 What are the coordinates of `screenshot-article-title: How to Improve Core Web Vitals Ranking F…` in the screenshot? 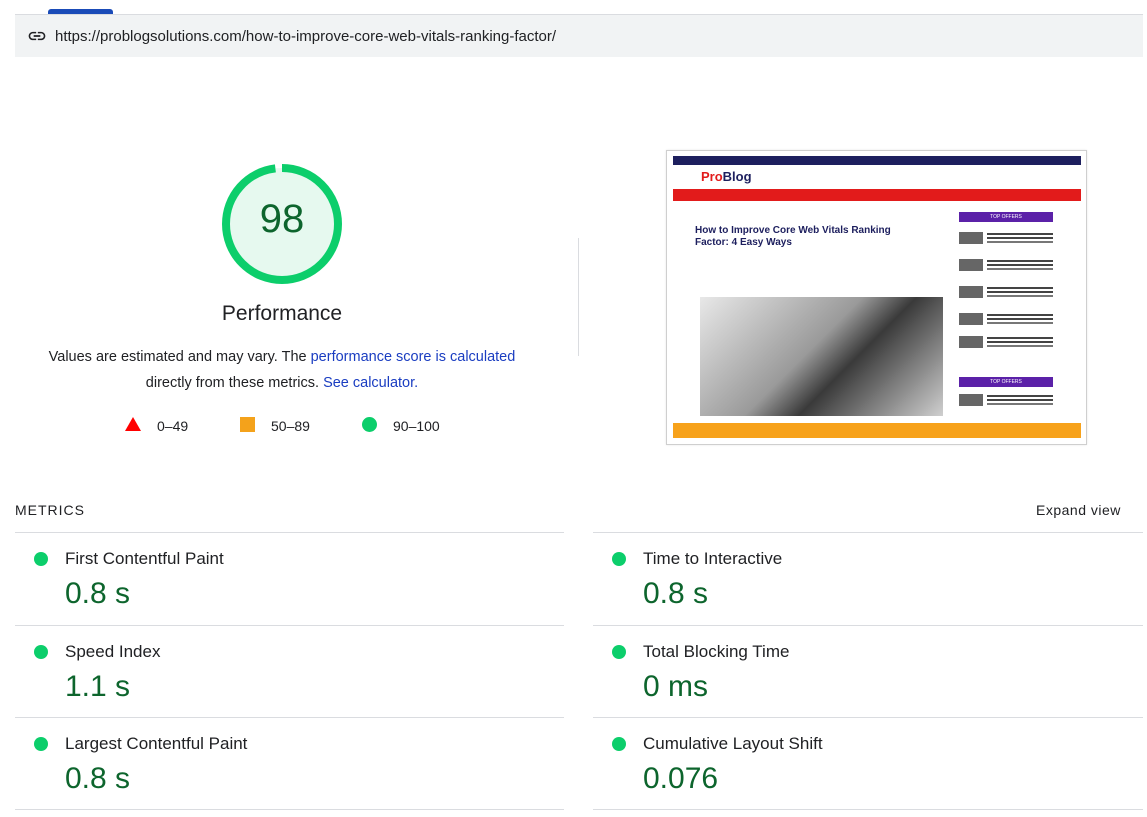 It's located at (793, 236).